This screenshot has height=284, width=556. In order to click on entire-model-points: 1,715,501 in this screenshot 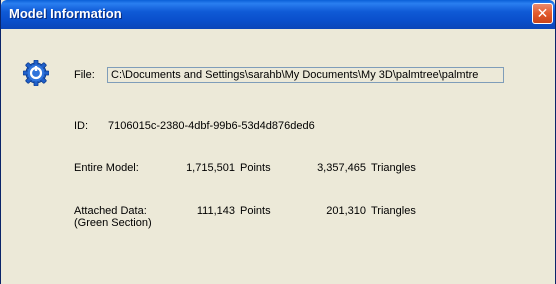, I will do `click(210, 168)`.